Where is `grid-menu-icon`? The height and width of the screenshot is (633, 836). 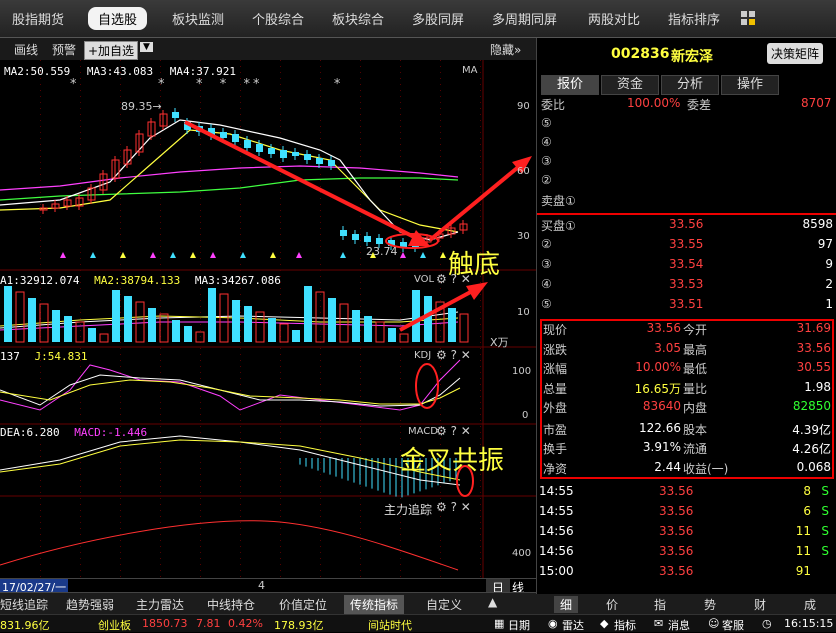
grid-menu-icon is located at coordinates (748, 19).